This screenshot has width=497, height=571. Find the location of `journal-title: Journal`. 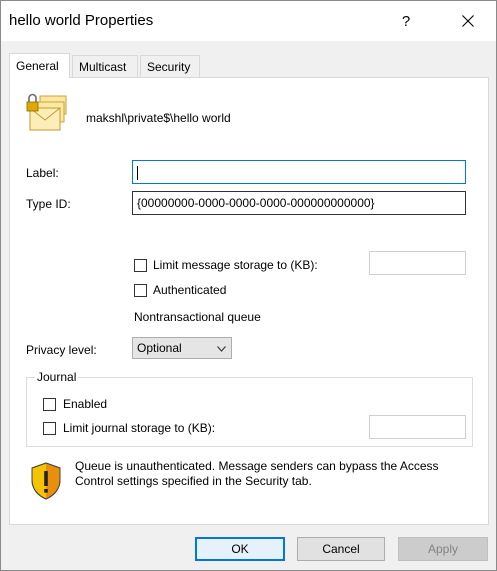

journal-title: Journal is located at coordinates (57, 377).